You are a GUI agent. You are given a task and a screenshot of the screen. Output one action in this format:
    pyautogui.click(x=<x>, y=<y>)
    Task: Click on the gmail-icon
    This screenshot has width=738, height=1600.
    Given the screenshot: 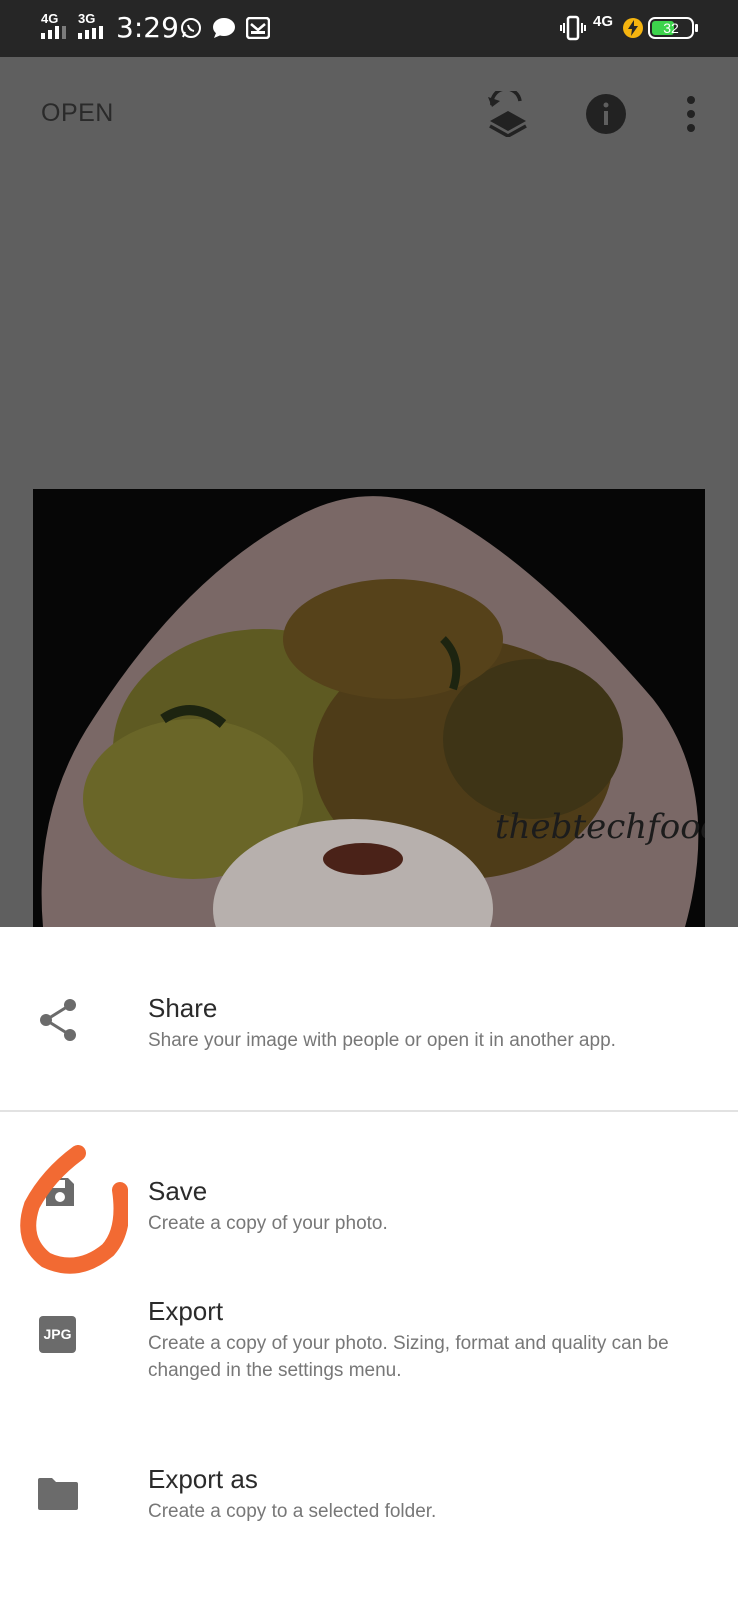 What is the action you would take?
    pyautogui.click(x=258, y=28)
    